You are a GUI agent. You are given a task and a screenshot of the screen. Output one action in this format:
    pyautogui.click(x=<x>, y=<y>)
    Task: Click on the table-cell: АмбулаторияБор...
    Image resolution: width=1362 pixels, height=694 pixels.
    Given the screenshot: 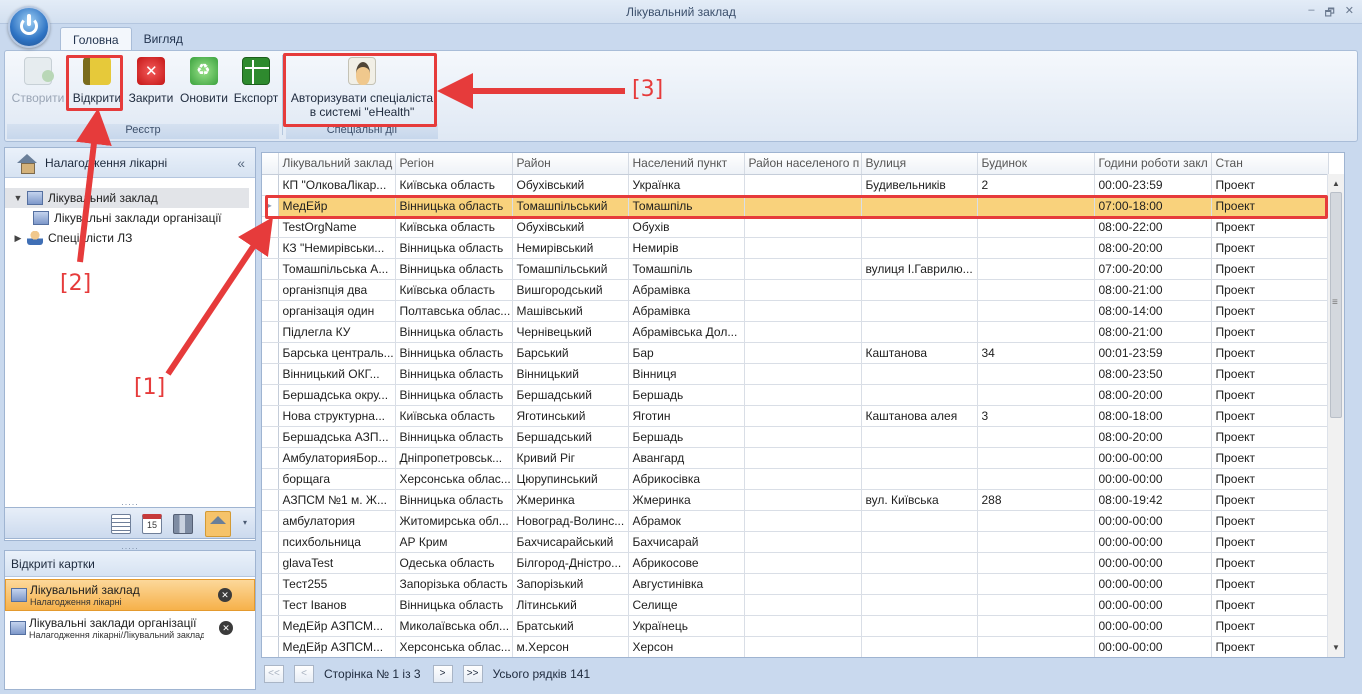 What is the action you would take?
    pyautogui.click(x=337, y=458)
    